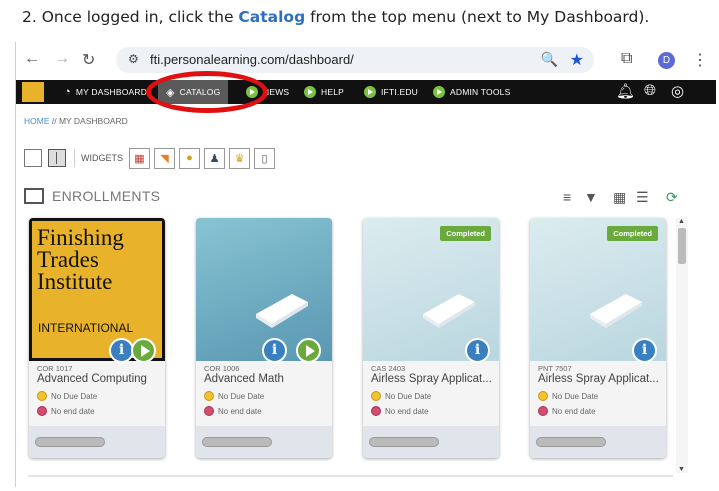  I want to click on section-title: ENROLLMENTS, so click(106, 196).